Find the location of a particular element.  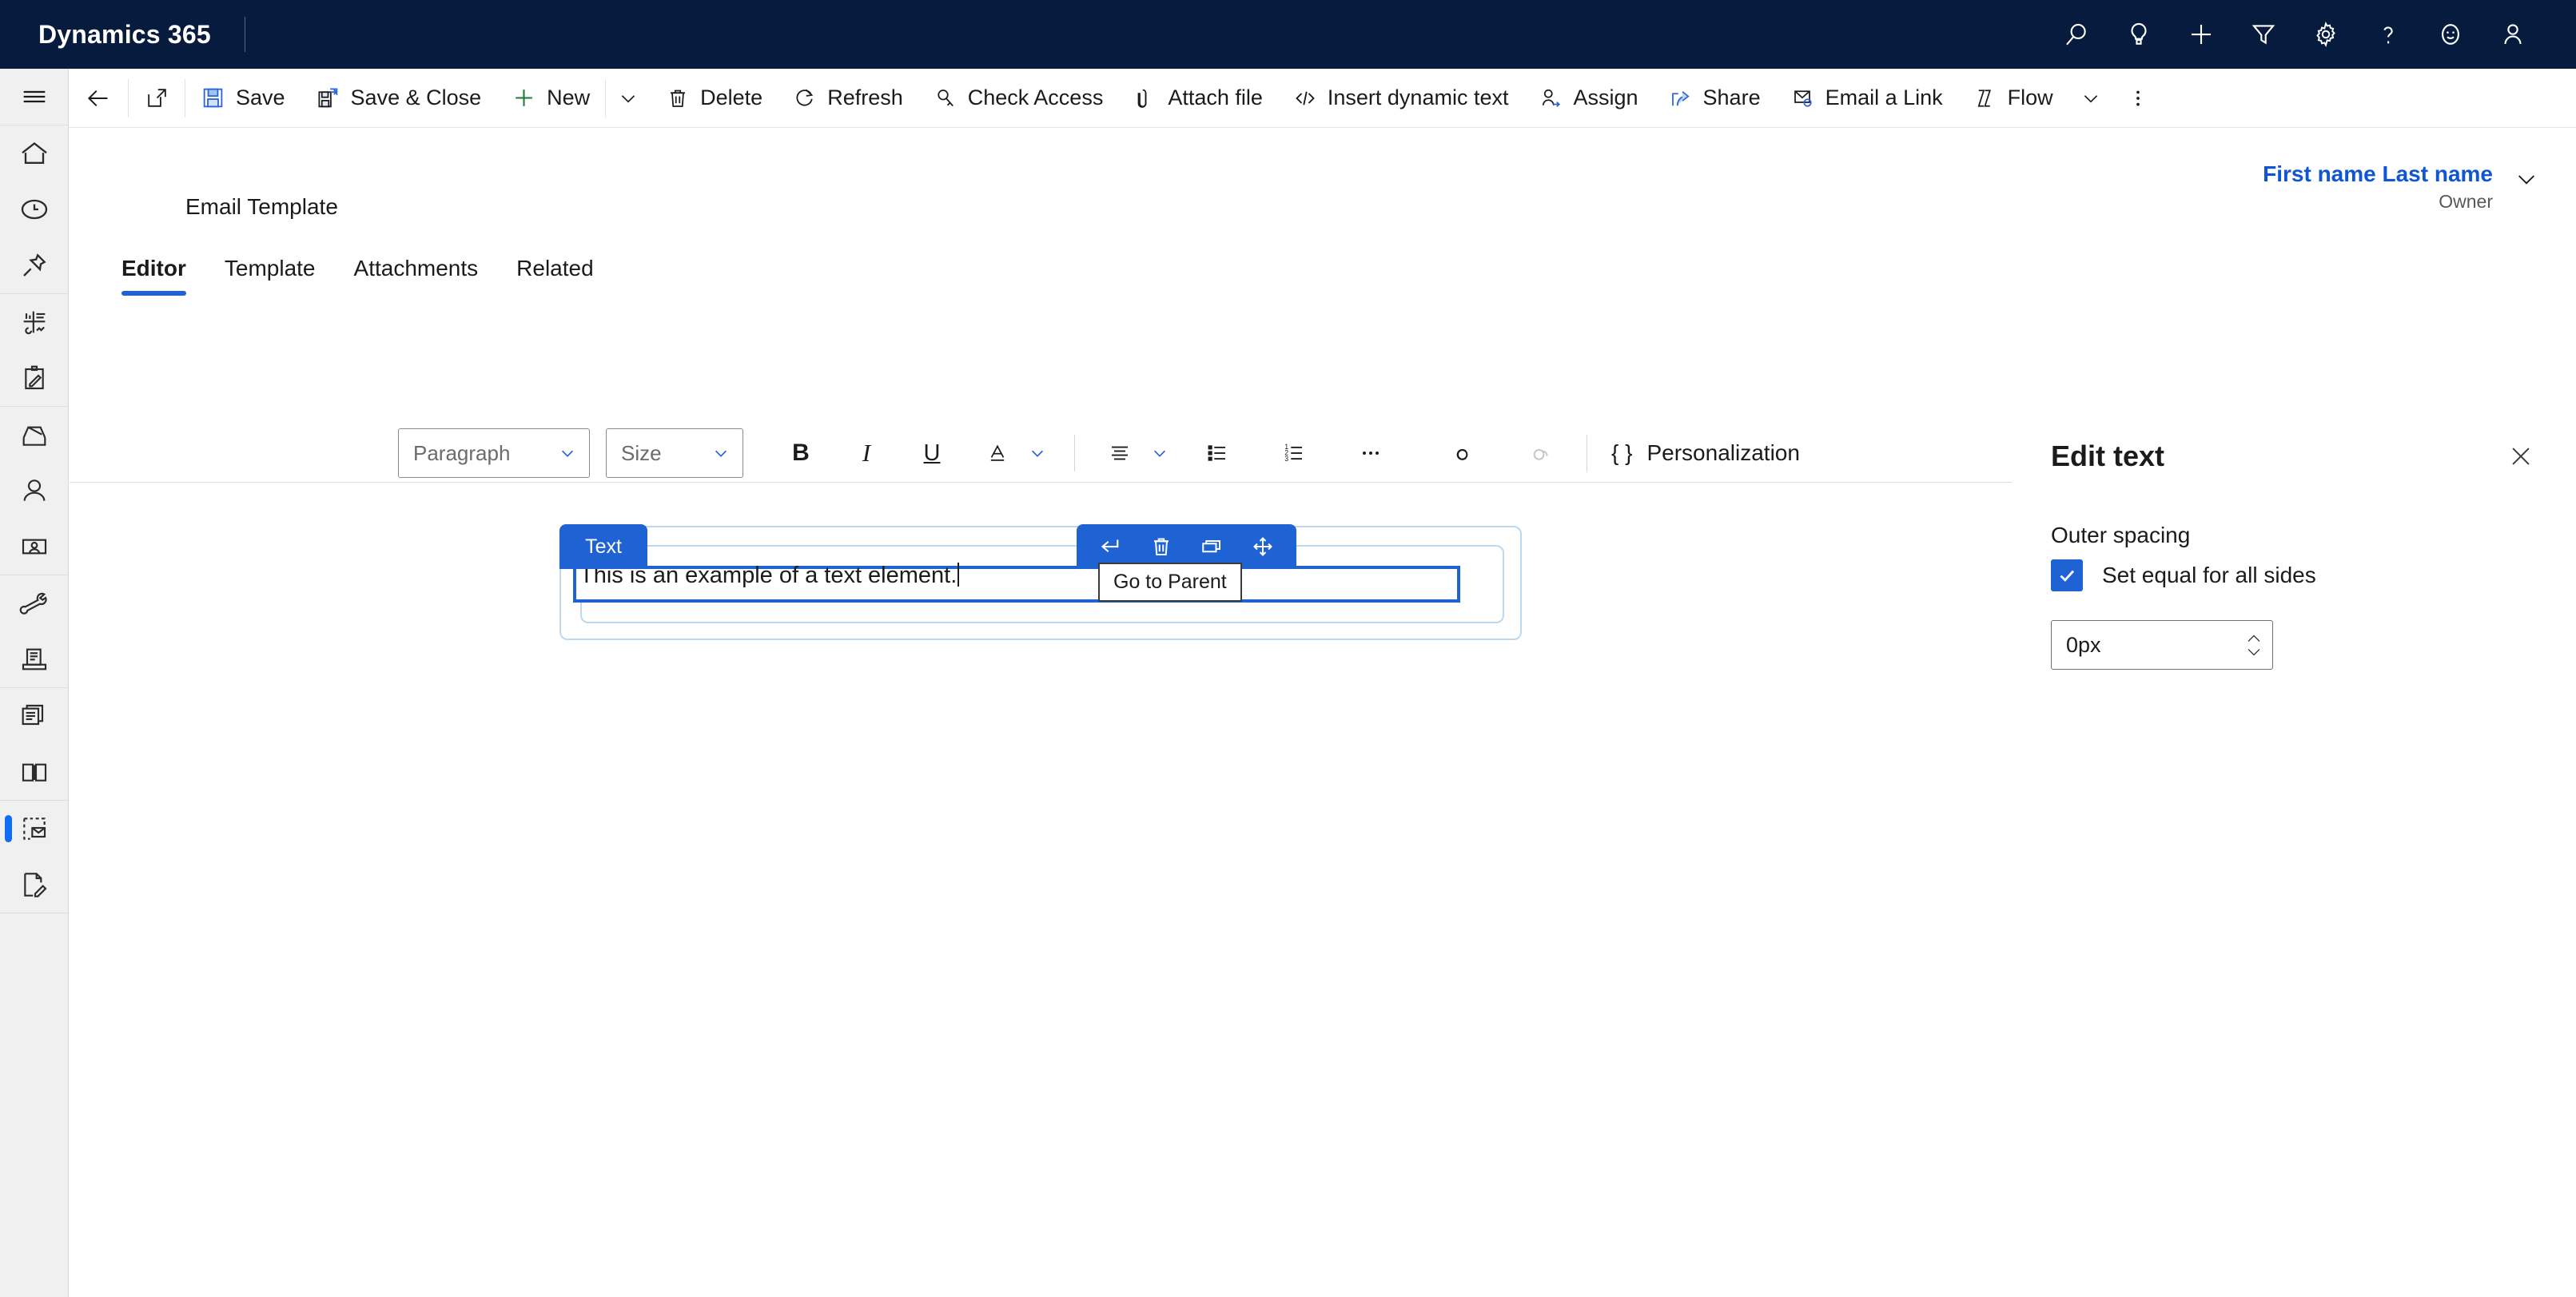

save-button: Save is located at coordinates (243, 99).